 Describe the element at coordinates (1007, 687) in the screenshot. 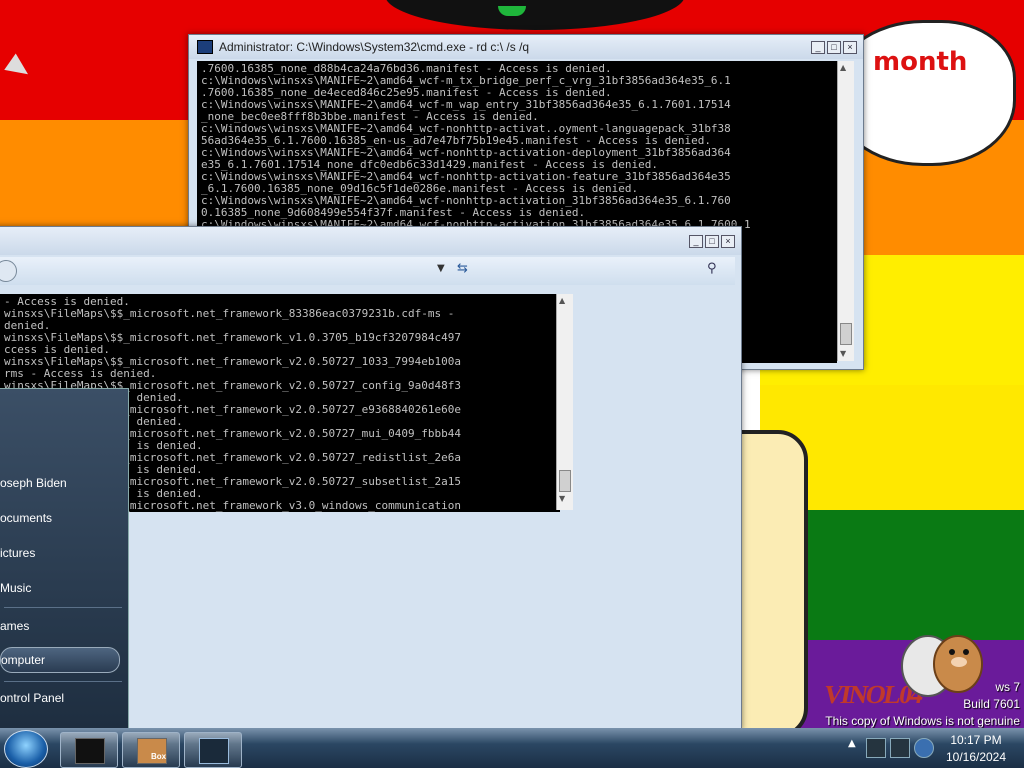

I see `watermark-os-name: ws 7` at that location.